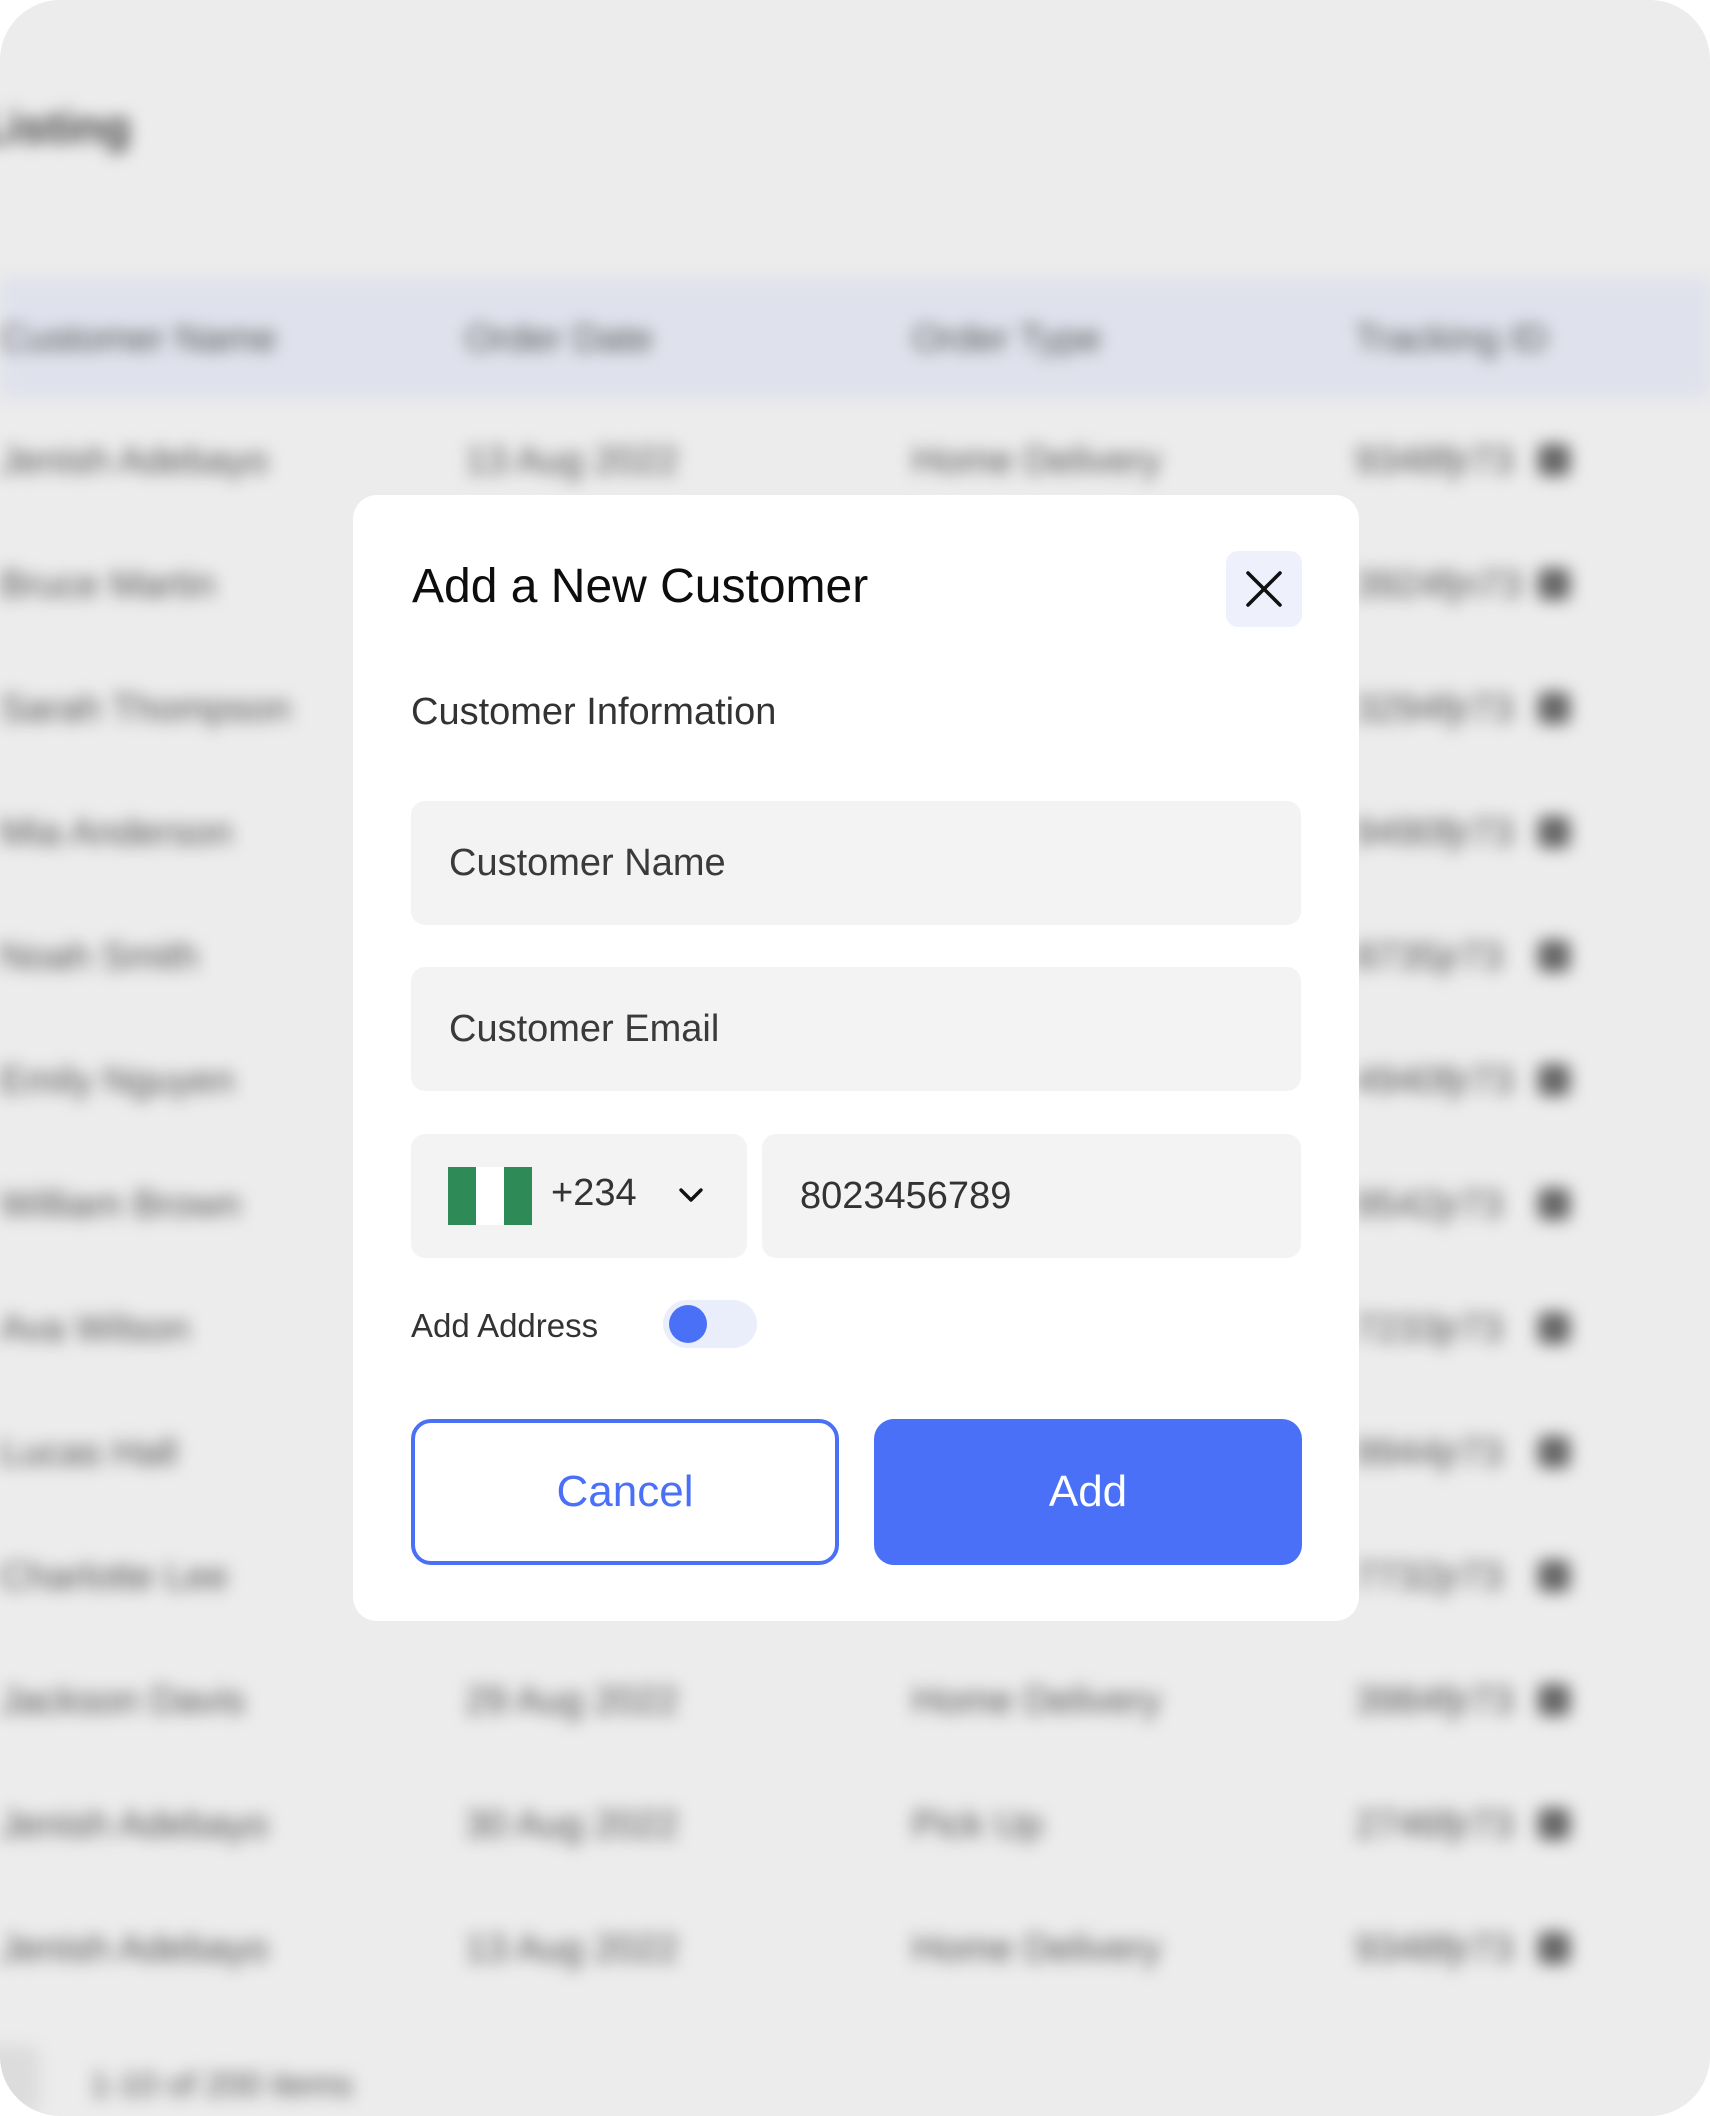  What do you see at coordinates (89, 1453) in the screenshot?
I see `table-cell: Lucas Hall` at bounding box center [89, 1453].